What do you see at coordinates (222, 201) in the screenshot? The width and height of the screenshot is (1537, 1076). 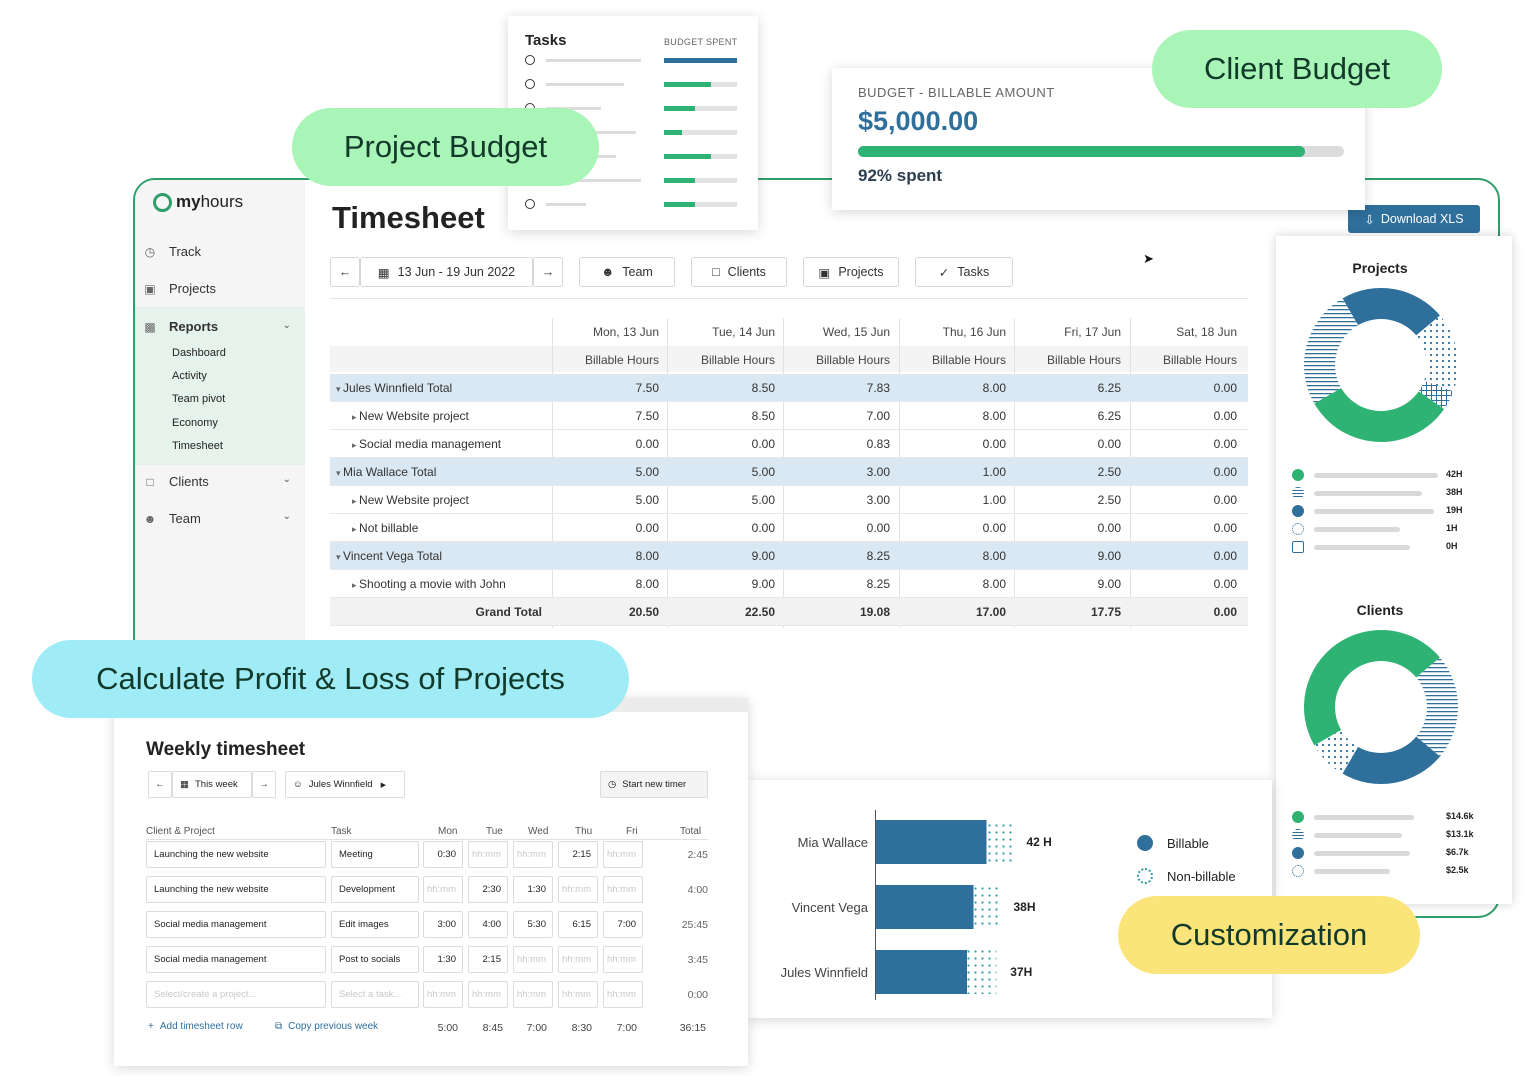 I see `logo-text: hours` at bounding box center [222, 201].